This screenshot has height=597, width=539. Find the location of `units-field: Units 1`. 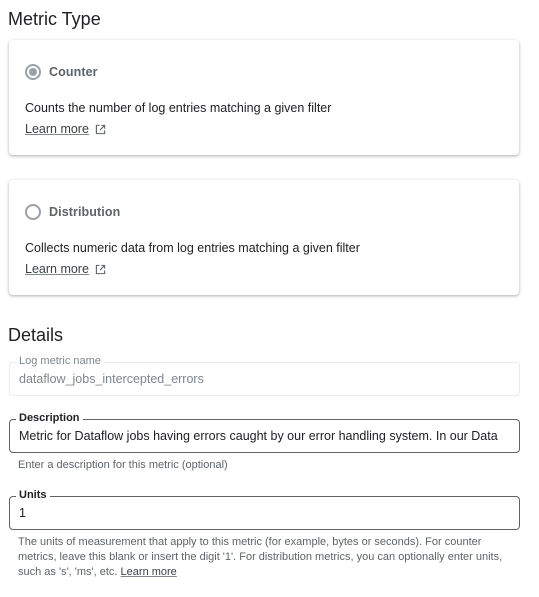

units-field: Units 1 is located at coordinates (264, 509).